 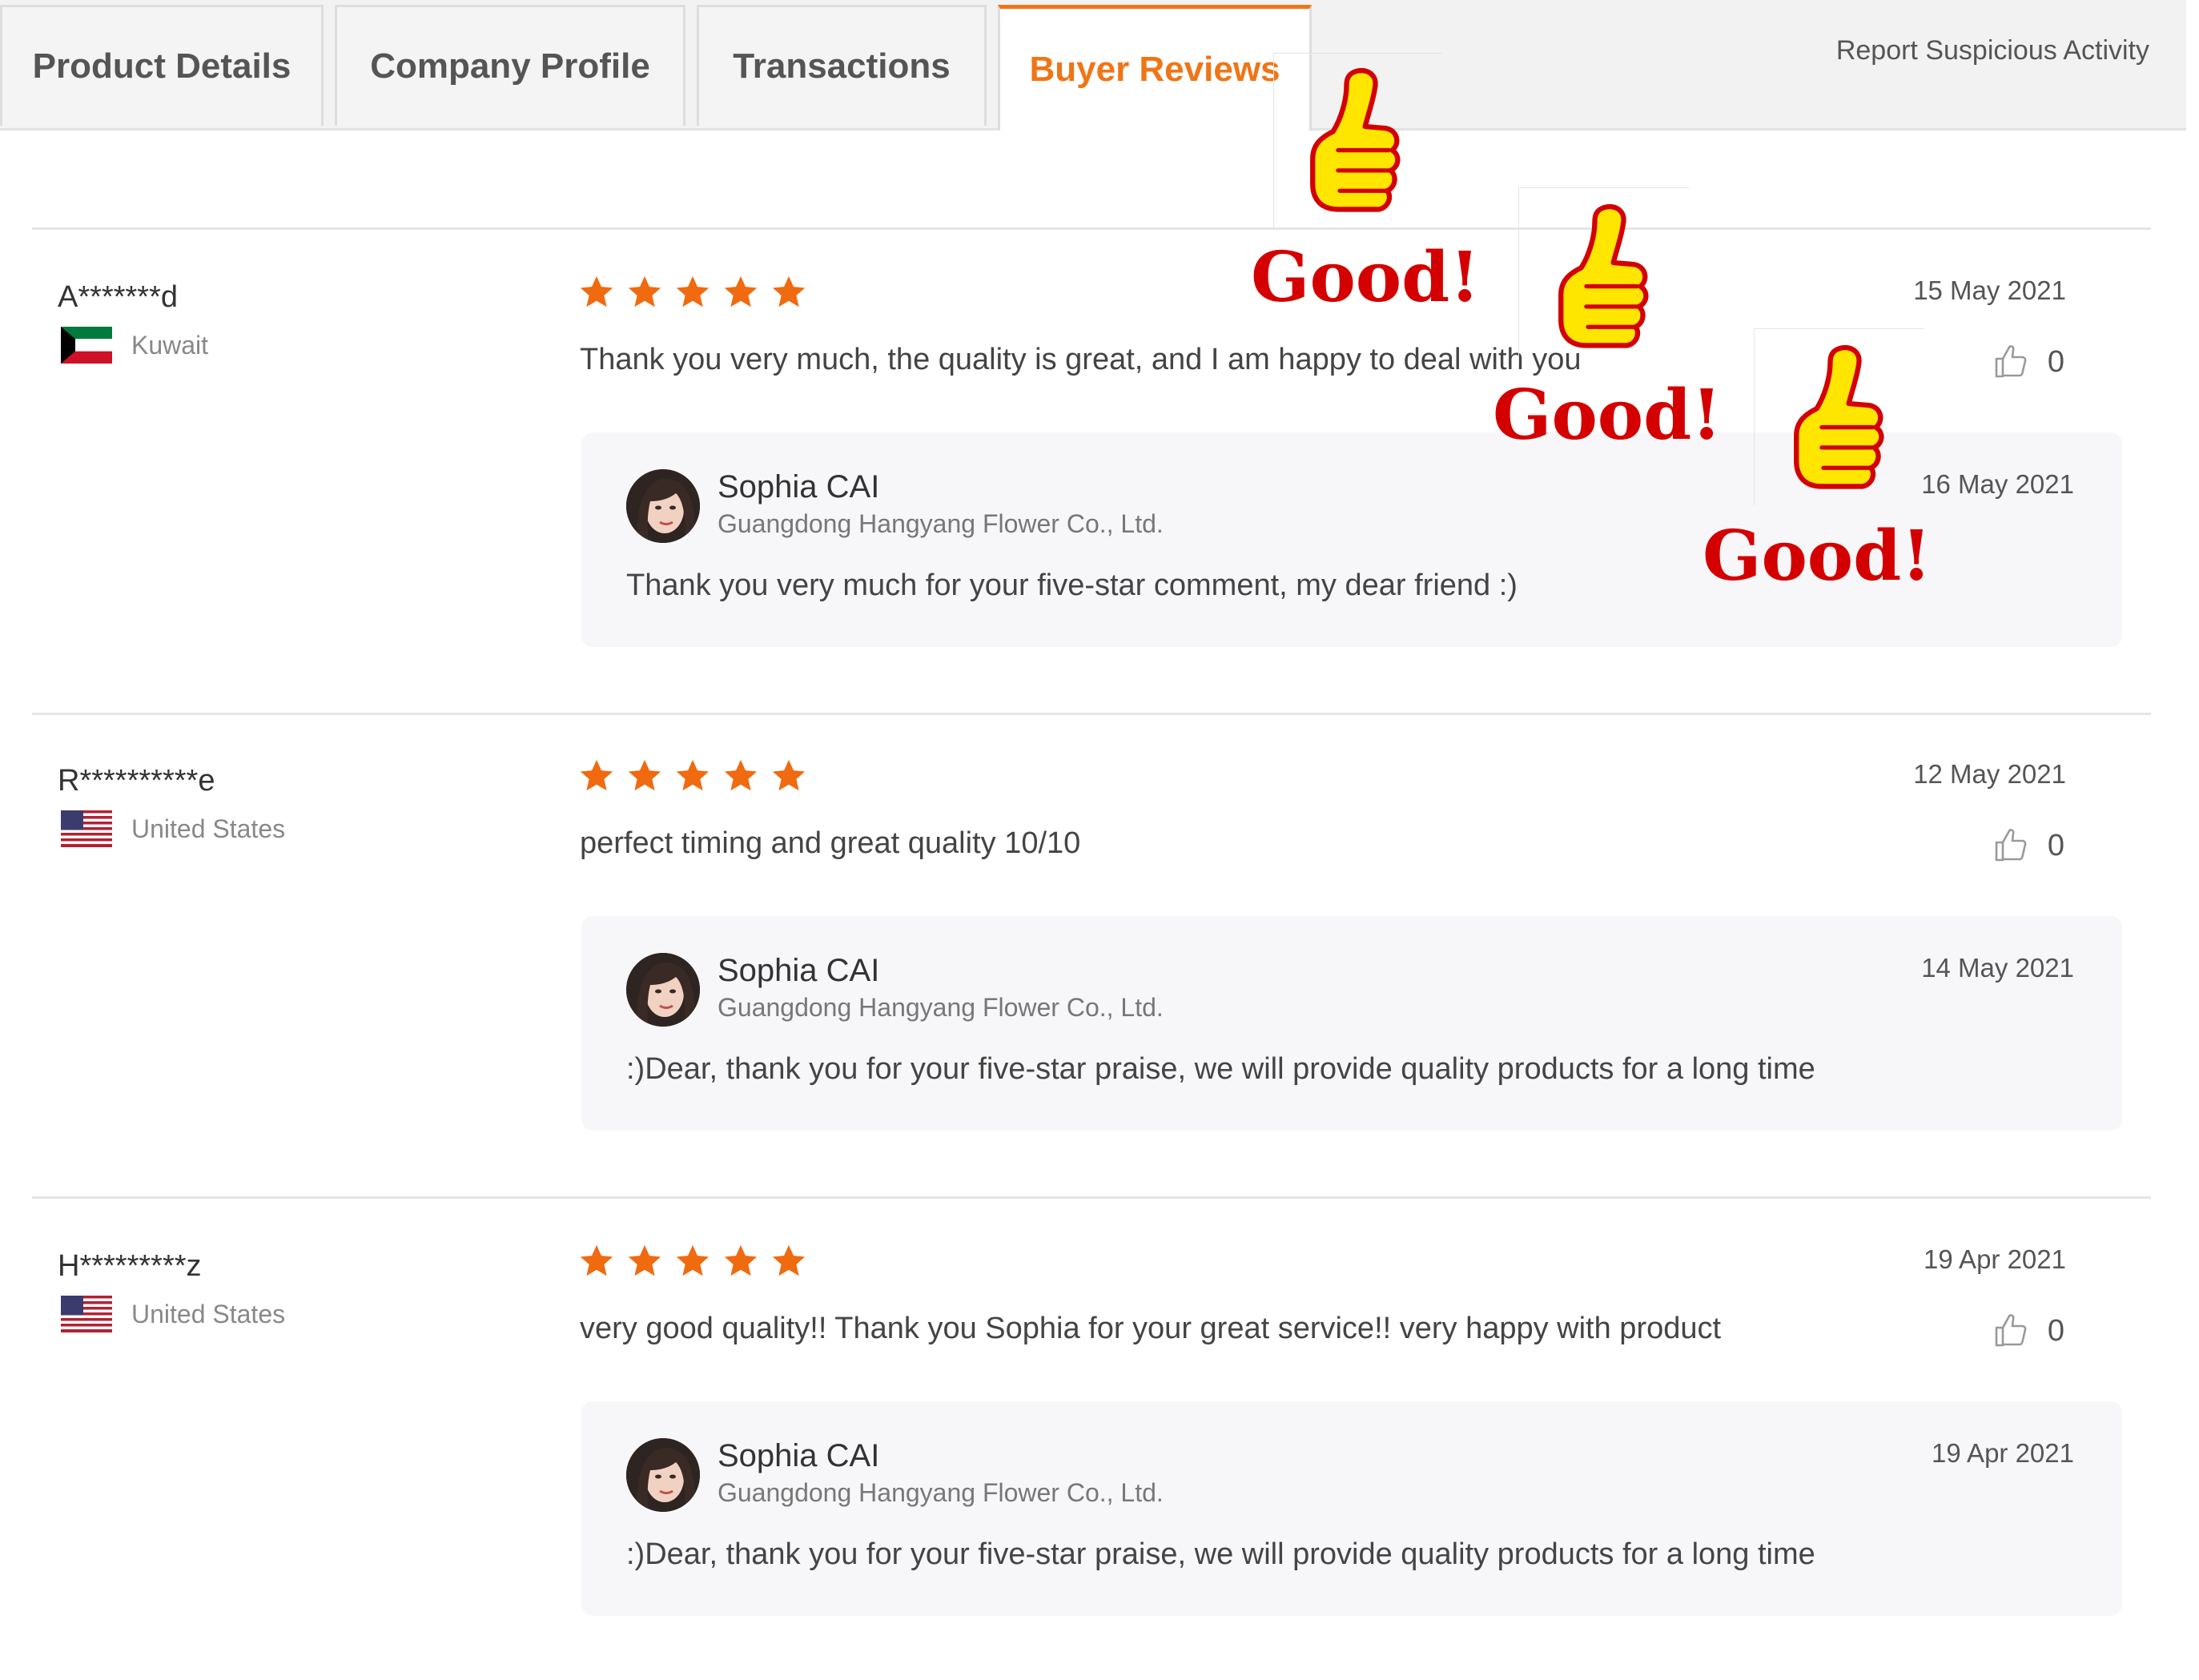 I want to click on reply-date: 19 Apr 2021, so click(x=2003, y=1453).